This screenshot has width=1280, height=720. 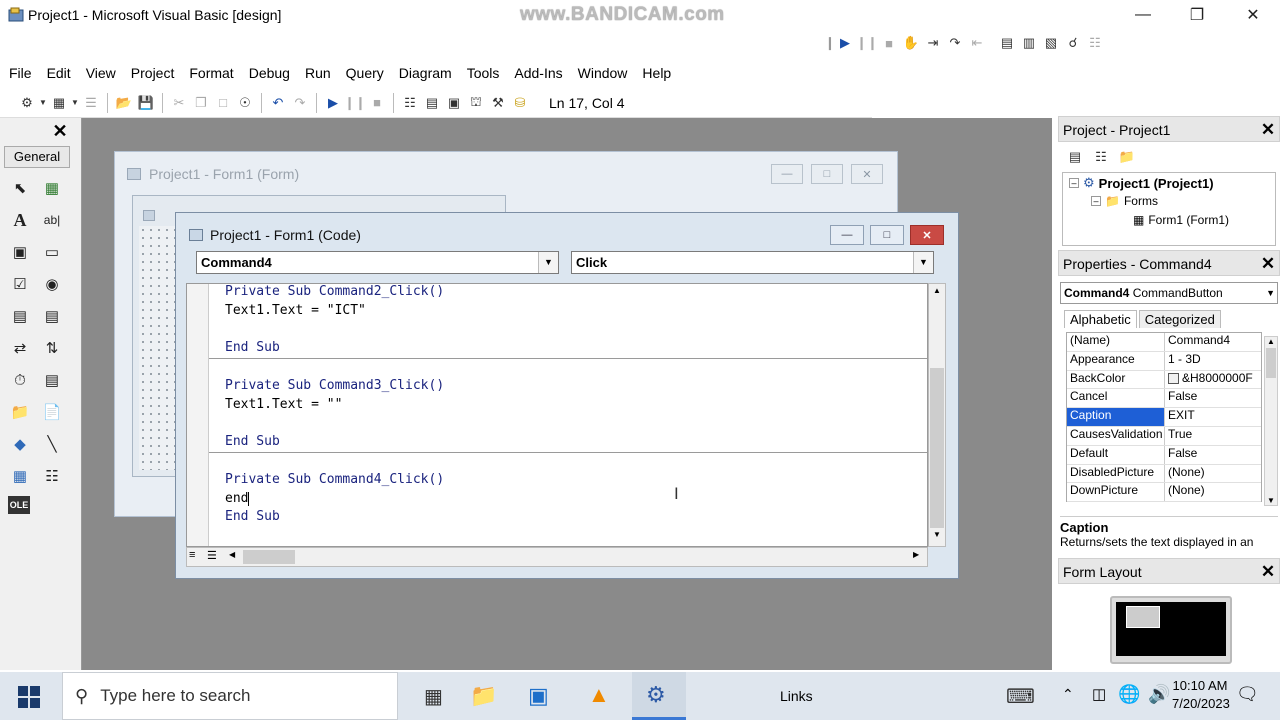 I want to click on property-row: DisabledPicture (None), so click(x=1164, y=474).